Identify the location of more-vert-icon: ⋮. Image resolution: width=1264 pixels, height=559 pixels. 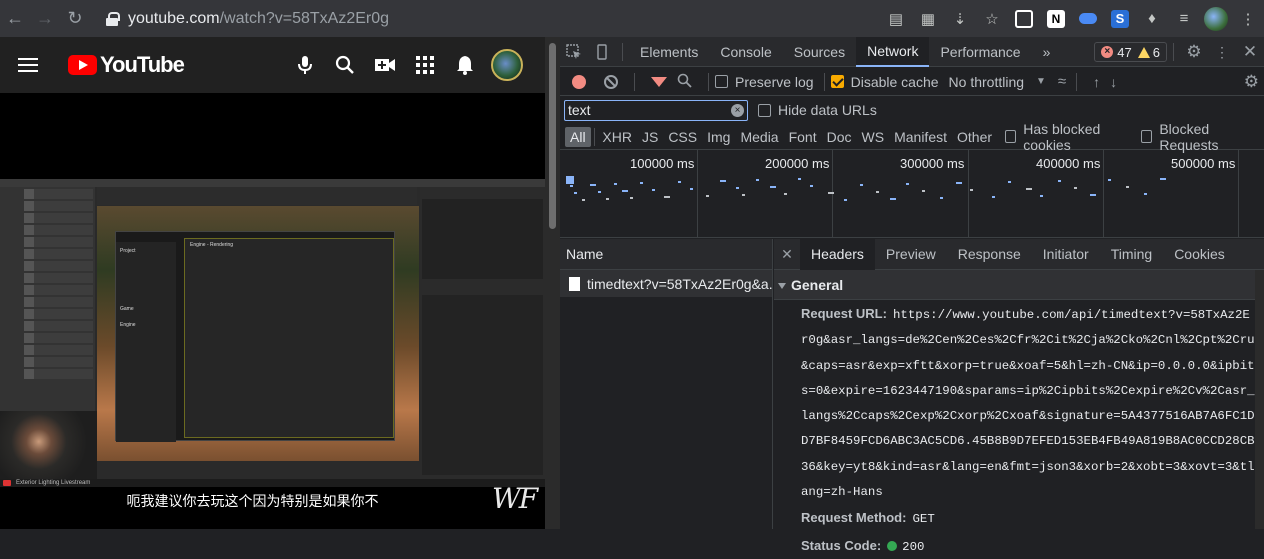
(1248, 19).